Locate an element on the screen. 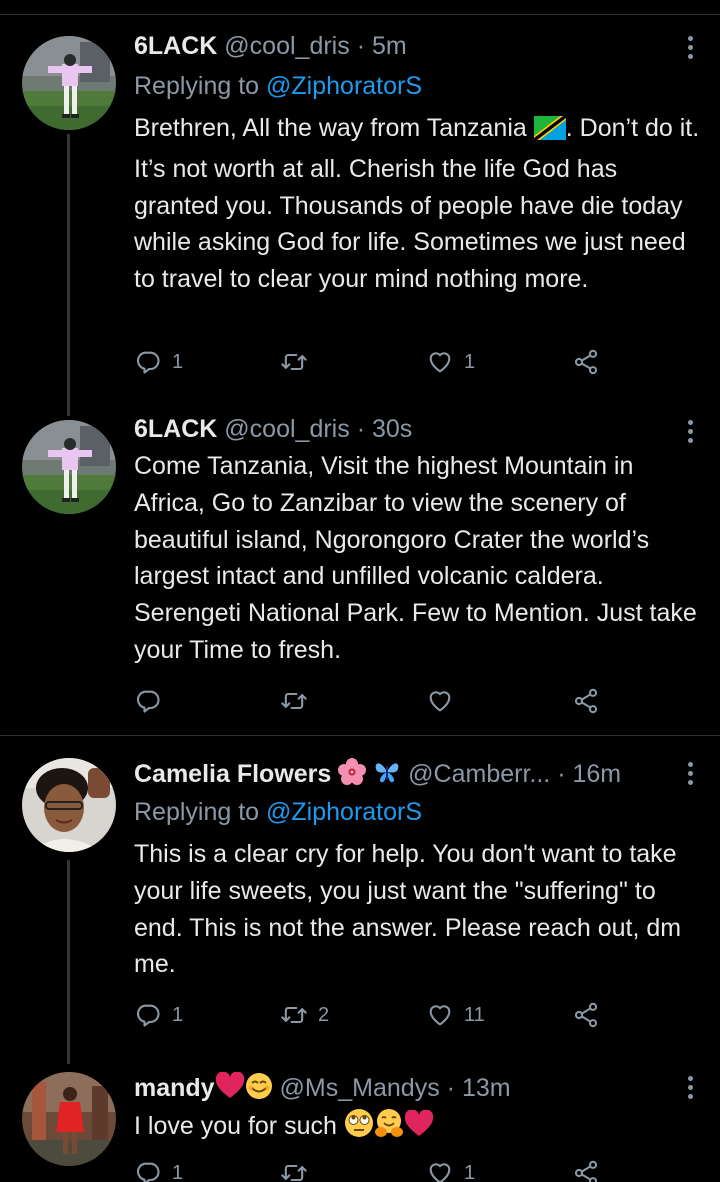  display-name: Camelia Flowers is located at coordinates (232, 774).